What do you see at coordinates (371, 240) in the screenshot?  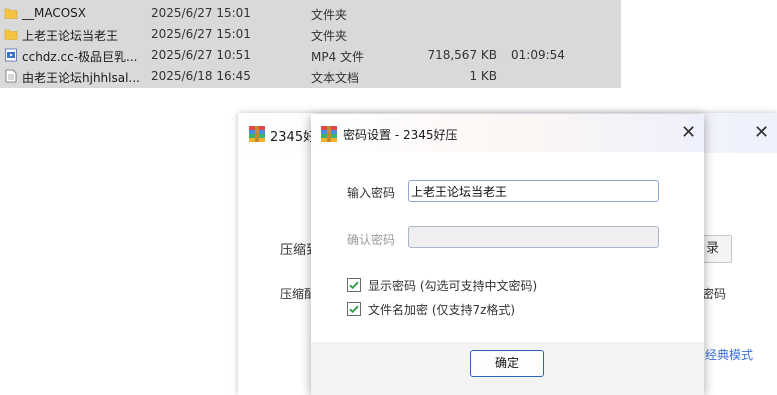 I see `confirm-password-label: 确认密码` at bounding box center [371, 240].